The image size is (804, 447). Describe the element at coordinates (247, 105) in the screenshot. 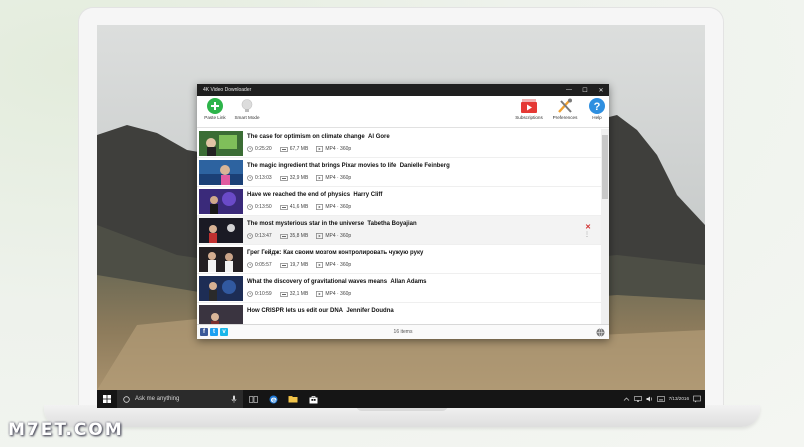

I see `lightbulb-icon` at that location.